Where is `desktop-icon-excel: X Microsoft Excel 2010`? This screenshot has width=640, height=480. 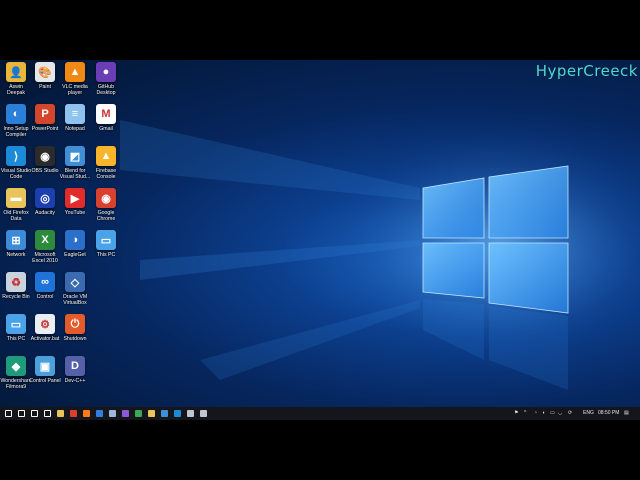 desktop-icon-excel: X Microsoft Excel 2010 is located at coordinates (45, 247).